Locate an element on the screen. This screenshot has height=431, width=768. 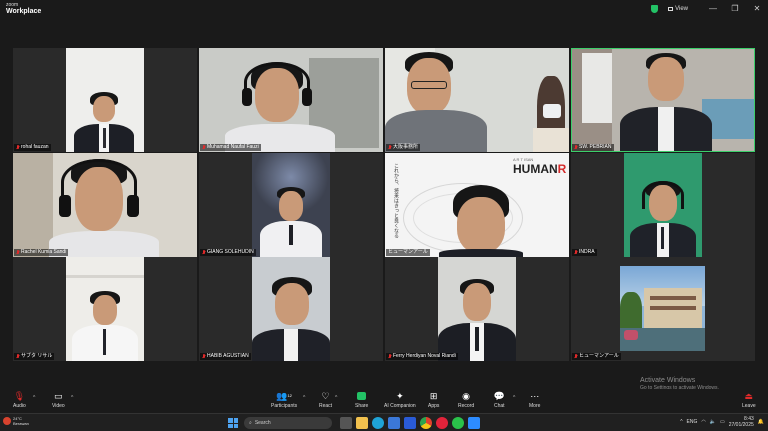
close-button: ✕ is located at coordinates (757, 8).